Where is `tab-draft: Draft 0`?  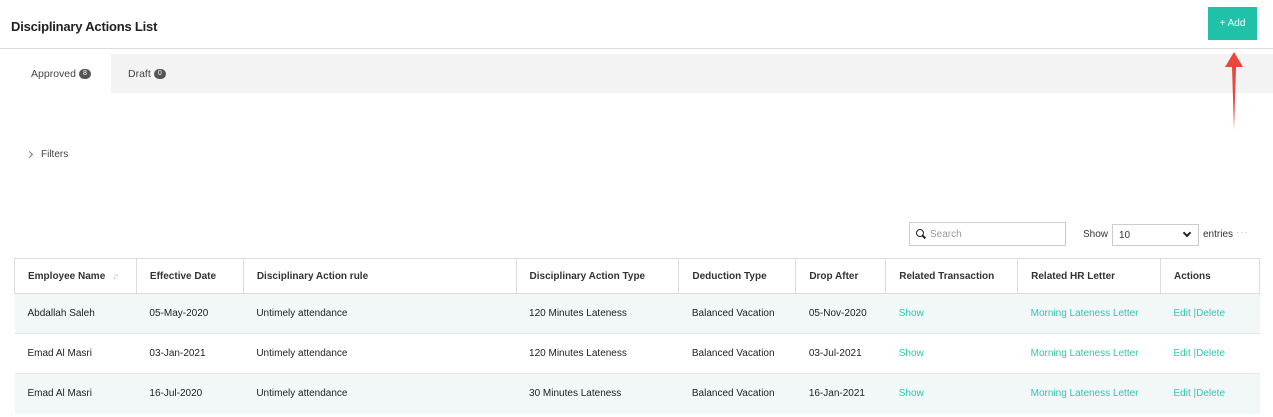
tab-draft: Draft 0 is located at coordinates (147, 73).